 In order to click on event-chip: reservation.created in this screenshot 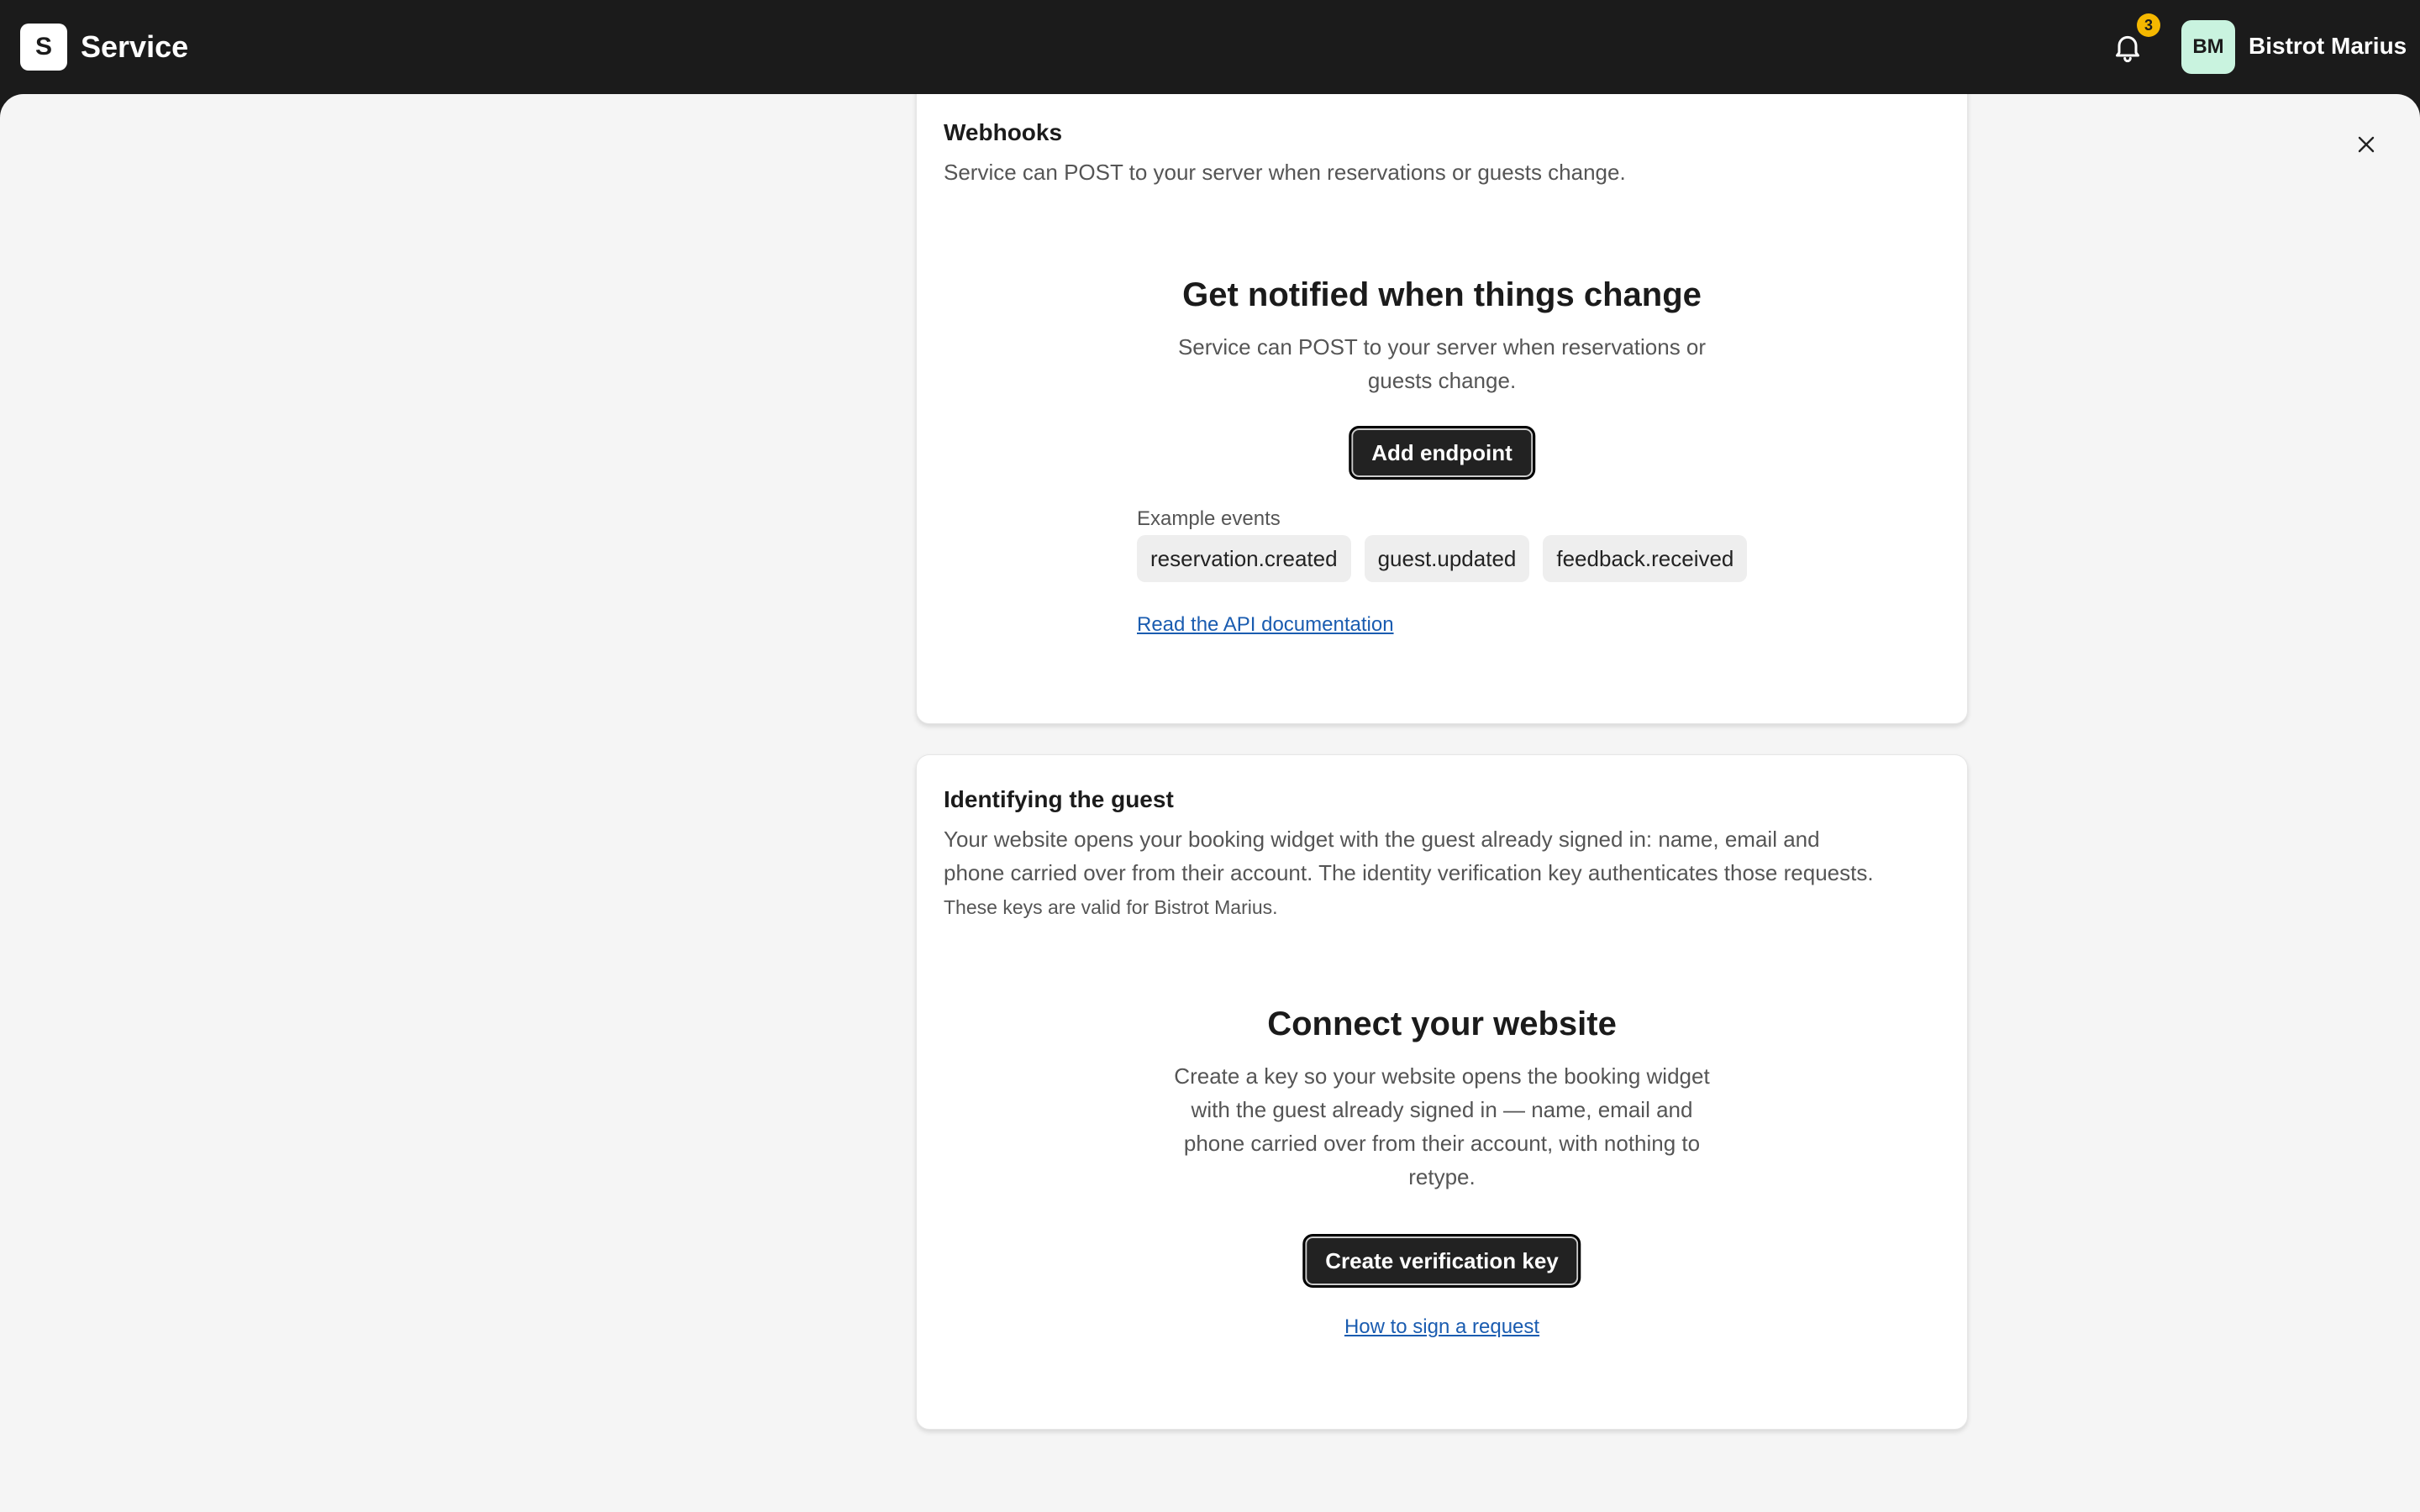, I will do `click(1244, 558)`.